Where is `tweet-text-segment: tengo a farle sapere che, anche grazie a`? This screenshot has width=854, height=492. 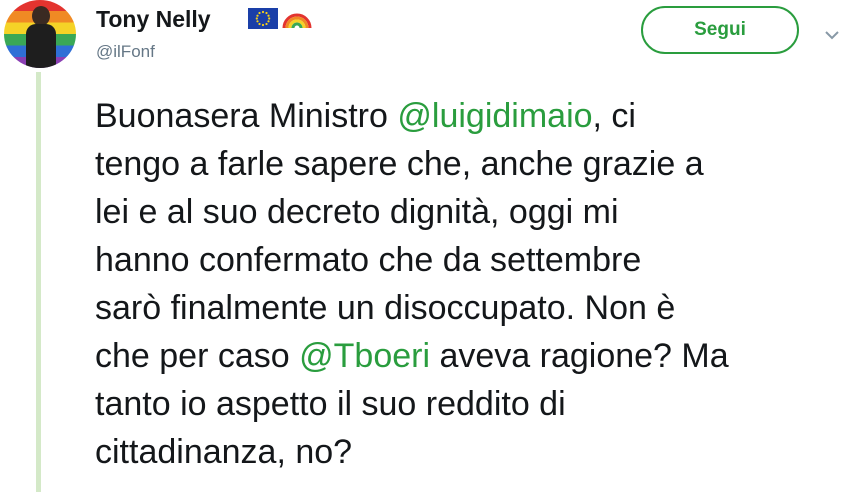
tweet-text-segment: tengo a farle sapere che, anche grazie a is located at coordinates (399, 164).